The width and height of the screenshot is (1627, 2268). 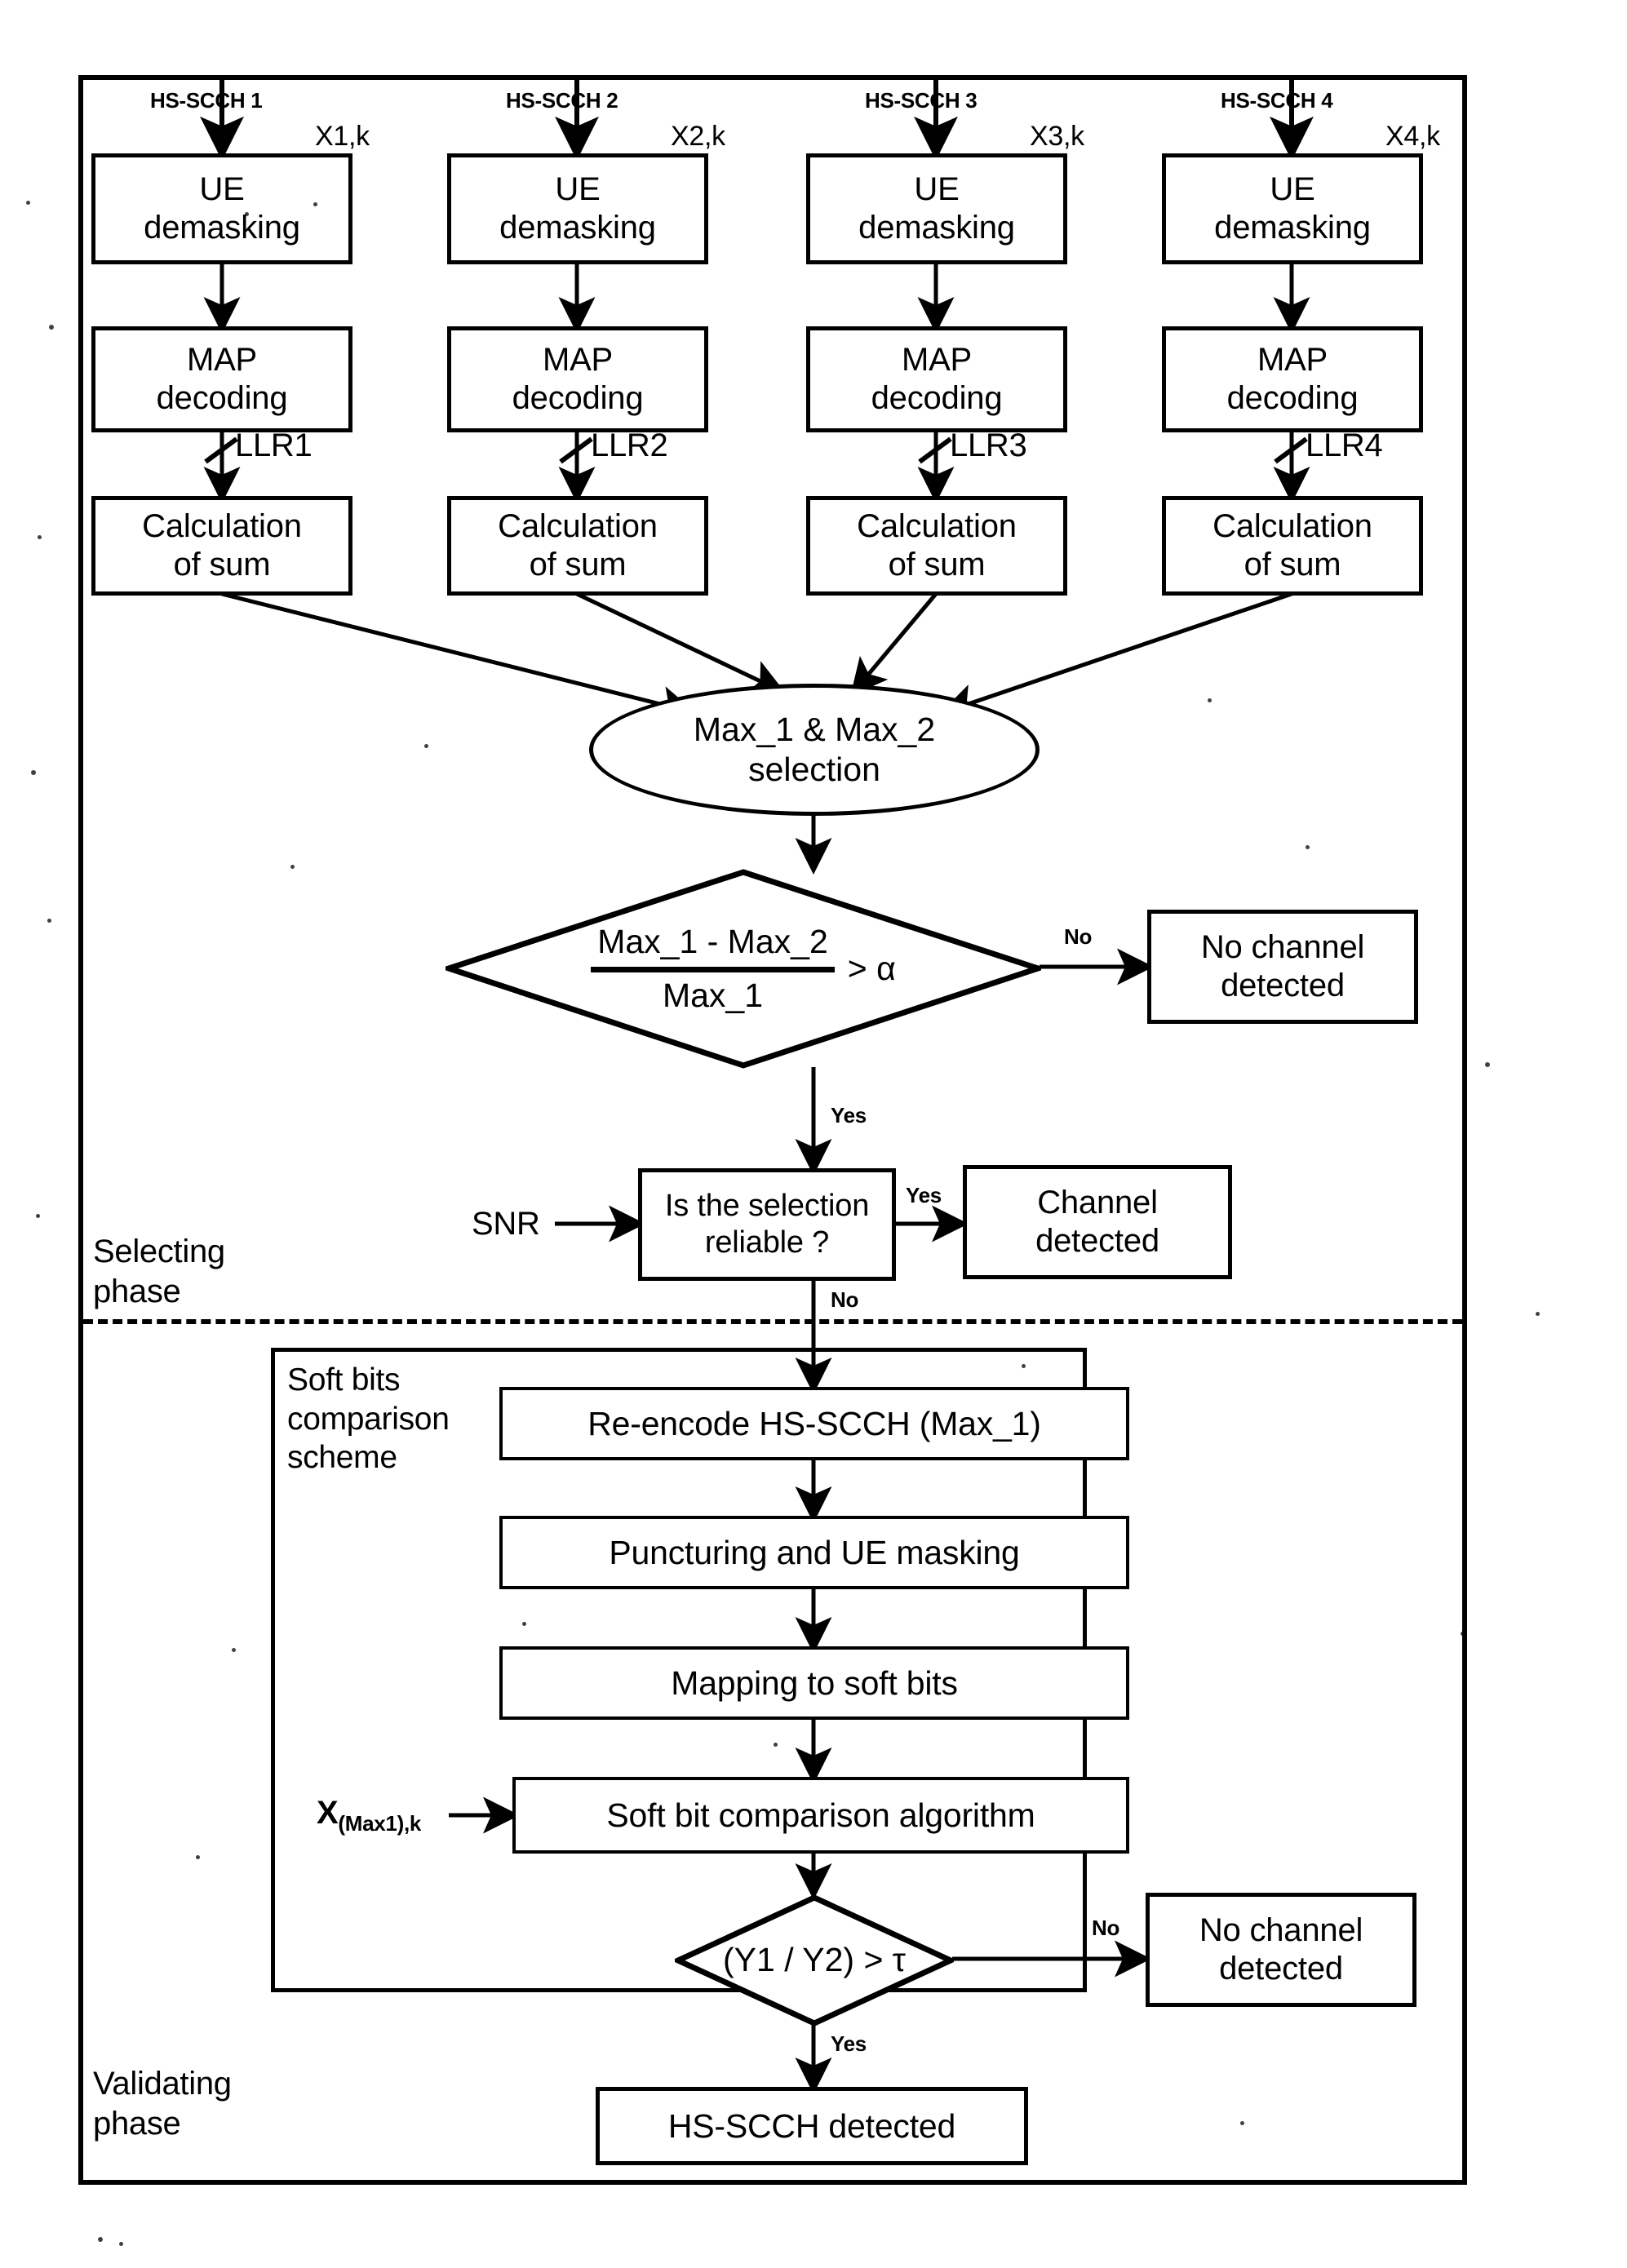 What do you see at coordinates (577, 208) in the screenshot?
I see `ue-demasking-box-2: UE demasking` at bounding box center [577, 208].